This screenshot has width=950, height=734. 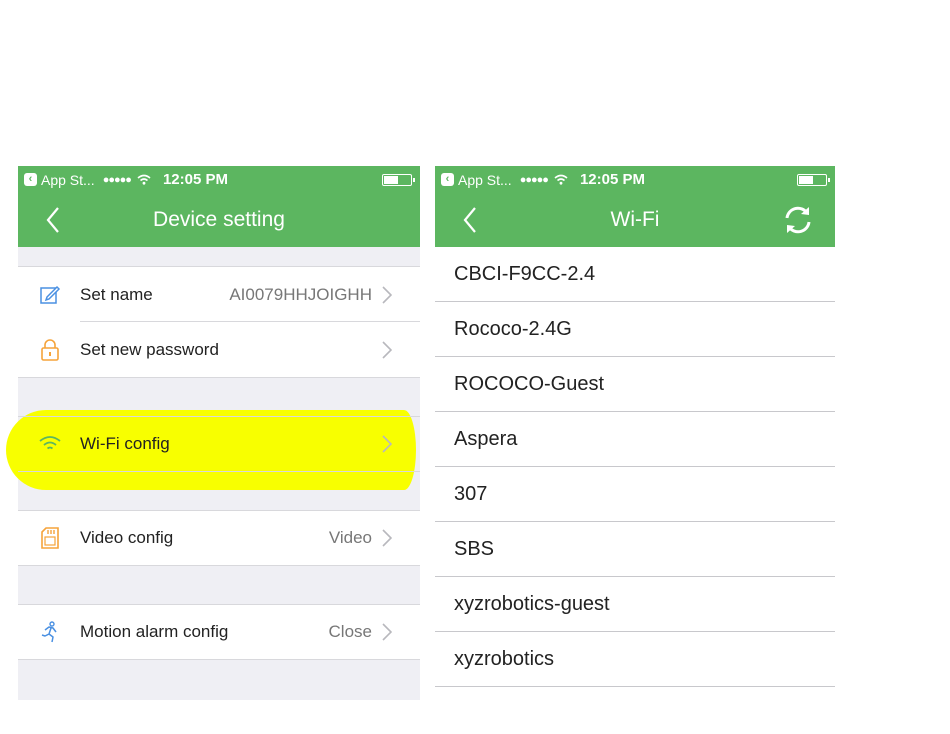 I want to click on video-config-value: Video, so click(x=350, y=537).